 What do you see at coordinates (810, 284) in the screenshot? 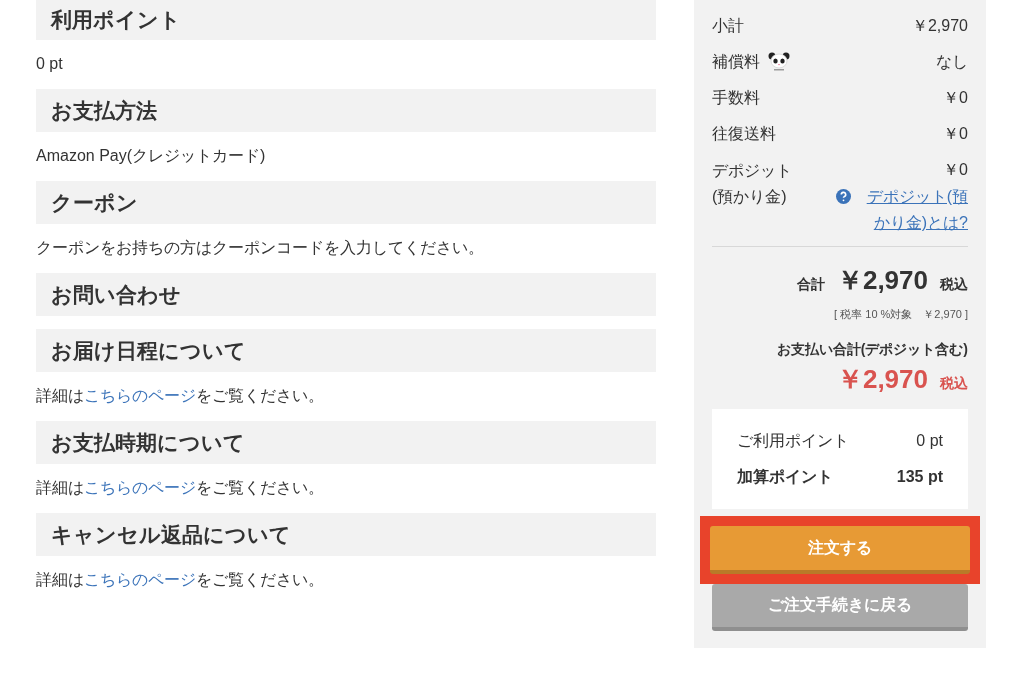
I see `total-label: 合計` at bounding box center [810, 284].